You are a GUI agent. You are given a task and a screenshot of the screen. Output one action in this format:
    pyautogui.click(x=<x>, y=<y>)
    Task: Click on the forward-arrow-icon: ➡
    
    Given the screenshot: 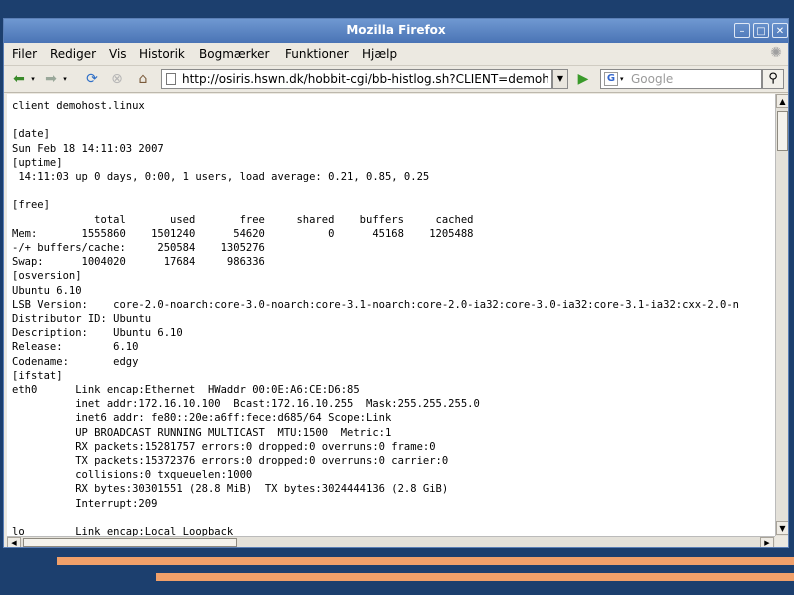 What is the action you would take?
    pyautogui.click(x=51, y=79)
    